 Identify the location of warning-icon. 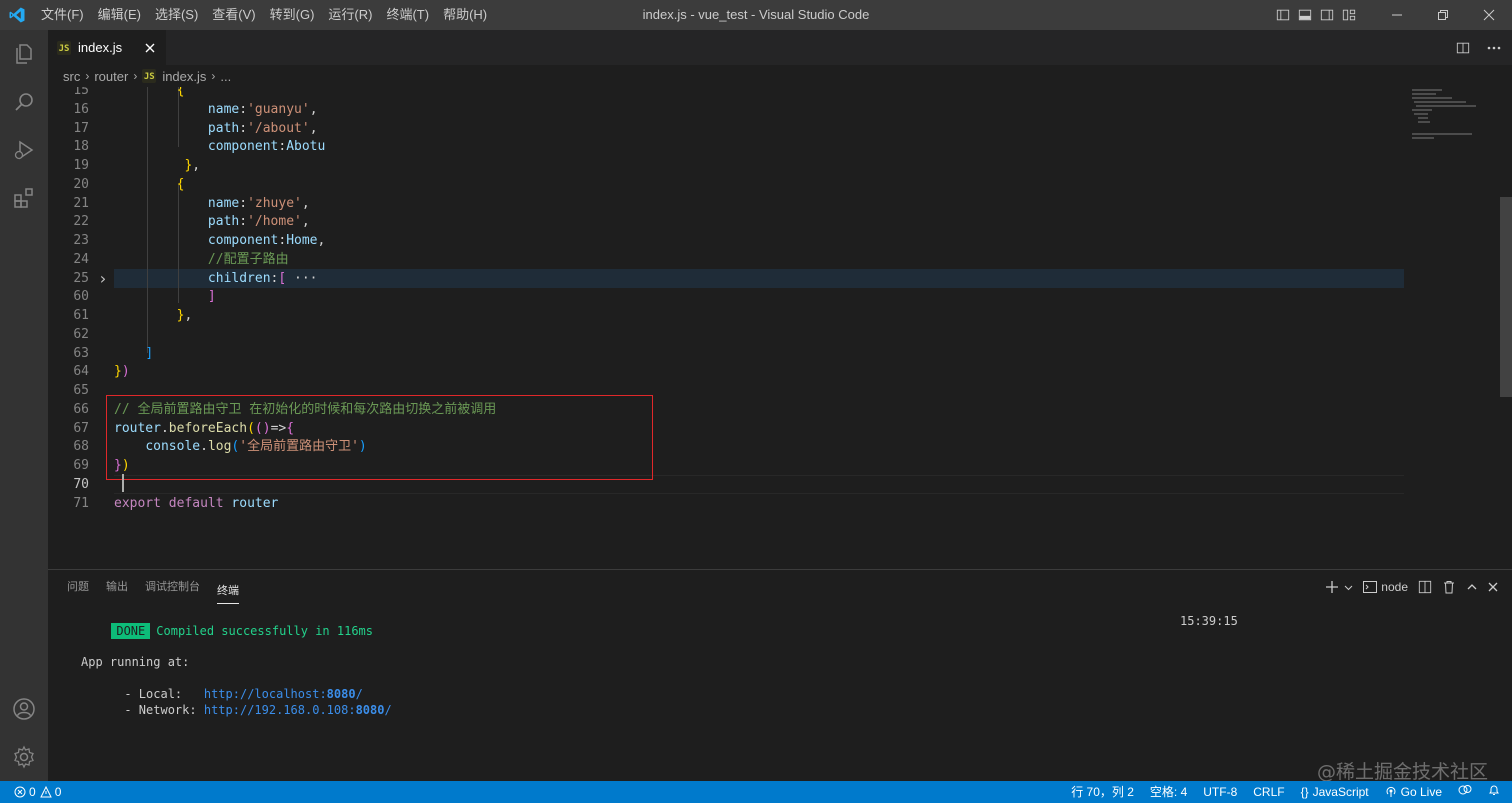
(45, 792).